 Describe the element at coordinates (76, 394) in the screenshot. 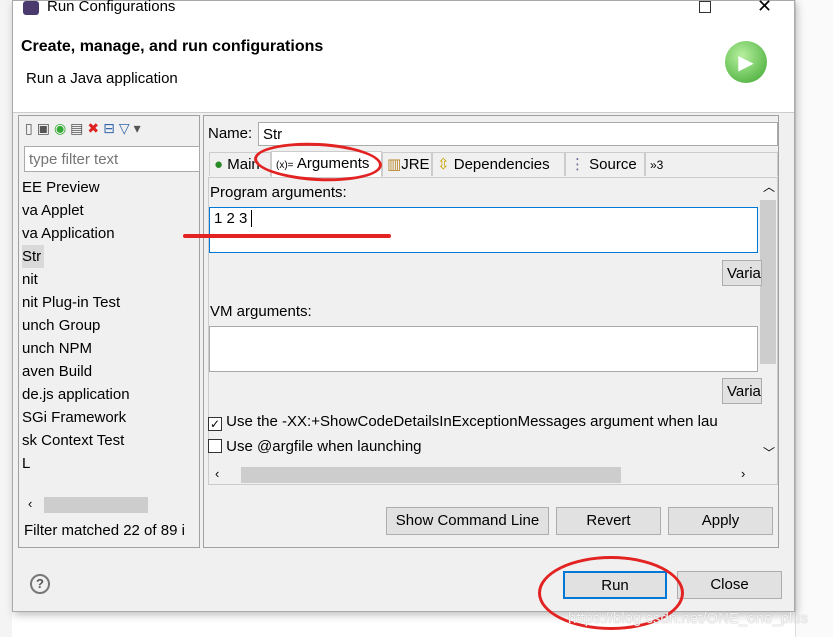

I see `tree-item: de.js application` at that location.